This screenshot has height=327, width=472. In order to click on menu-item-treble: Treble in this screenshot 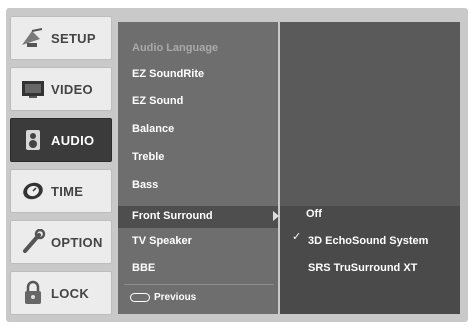, I will do `click(148, 157)`.